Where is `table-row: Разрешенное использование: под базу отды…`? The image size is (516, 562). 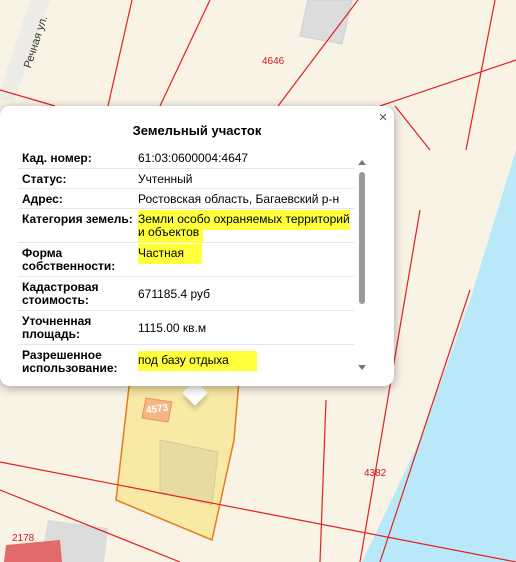 table-row: Разрешенное использование: под базу отды… is located at coordinates (186, 358).